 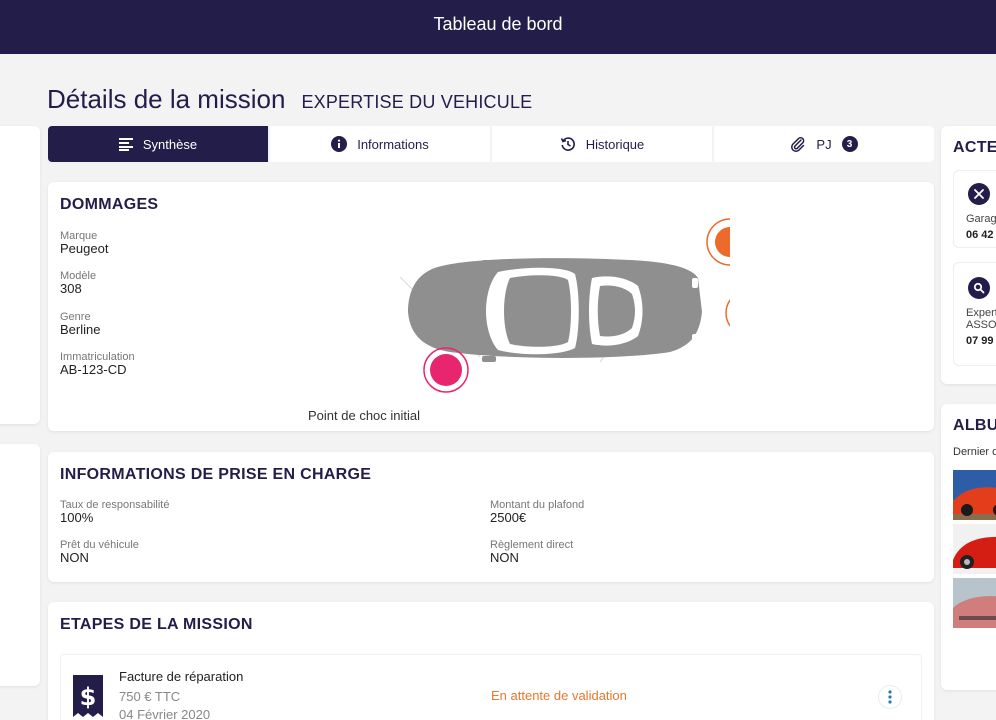 I want to click on actor-role: Garag, so click(x=981, y=219).